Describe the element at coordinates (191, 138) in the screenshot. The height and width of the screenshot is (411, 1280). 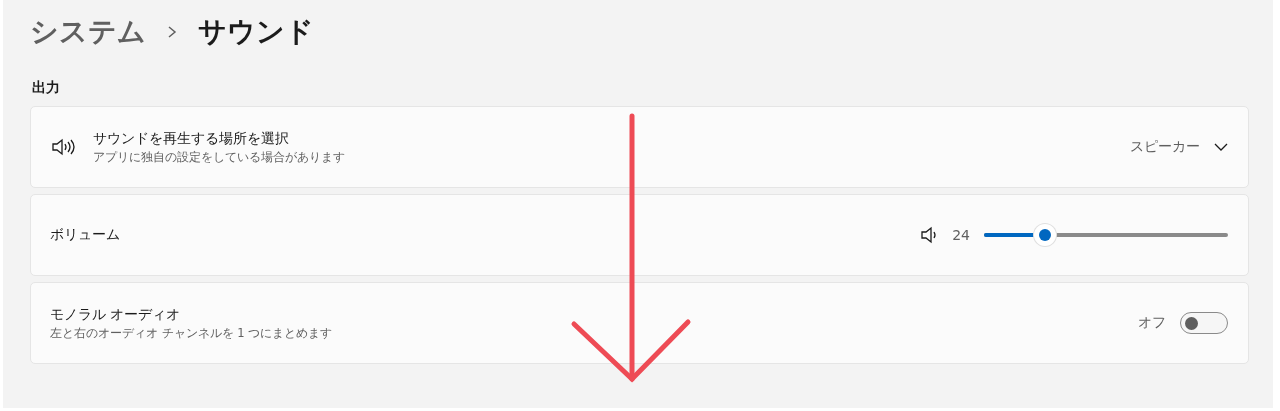
I see `setting-title: サウンドを再生する場所を選択` at that location.